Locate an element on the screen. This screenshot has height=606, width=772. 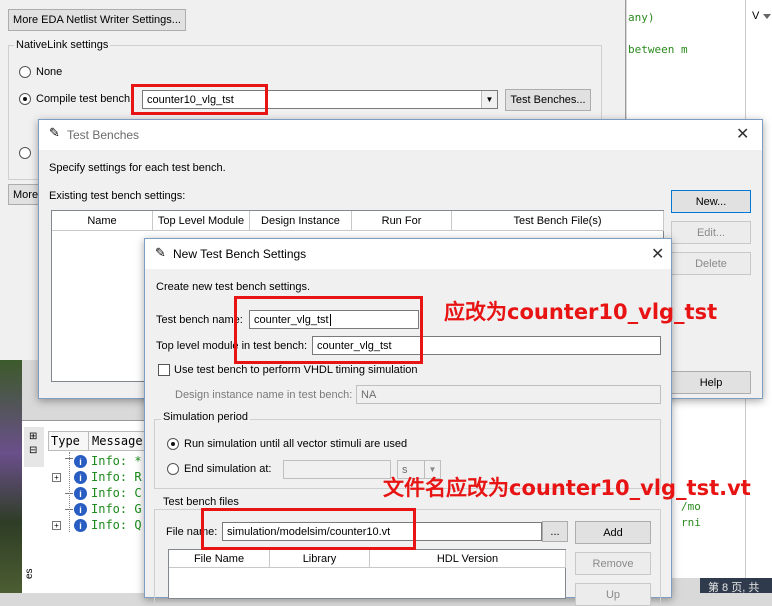
design-instance-label: Design instance name in test bench: is located at coordinates (264, 395).